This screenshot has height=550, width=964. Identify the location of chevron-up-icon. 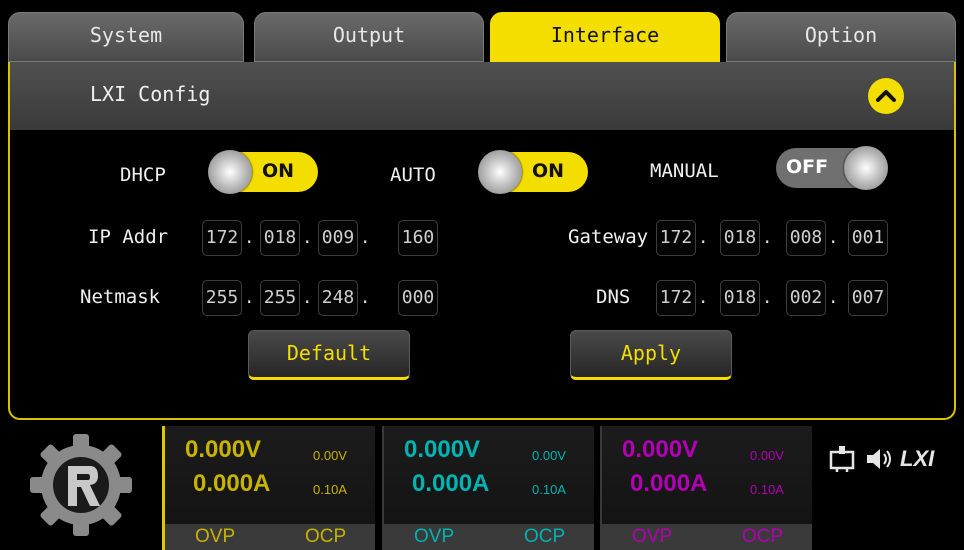
(886, 96).